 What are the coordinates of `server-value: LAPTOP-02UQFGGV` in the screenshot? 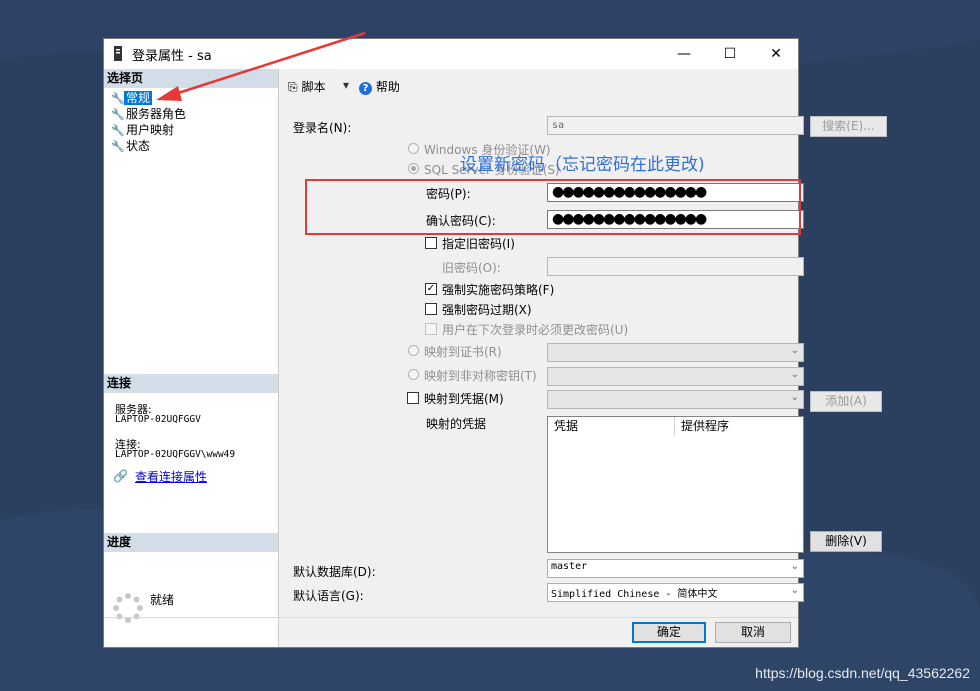 It's located at (158, 419).